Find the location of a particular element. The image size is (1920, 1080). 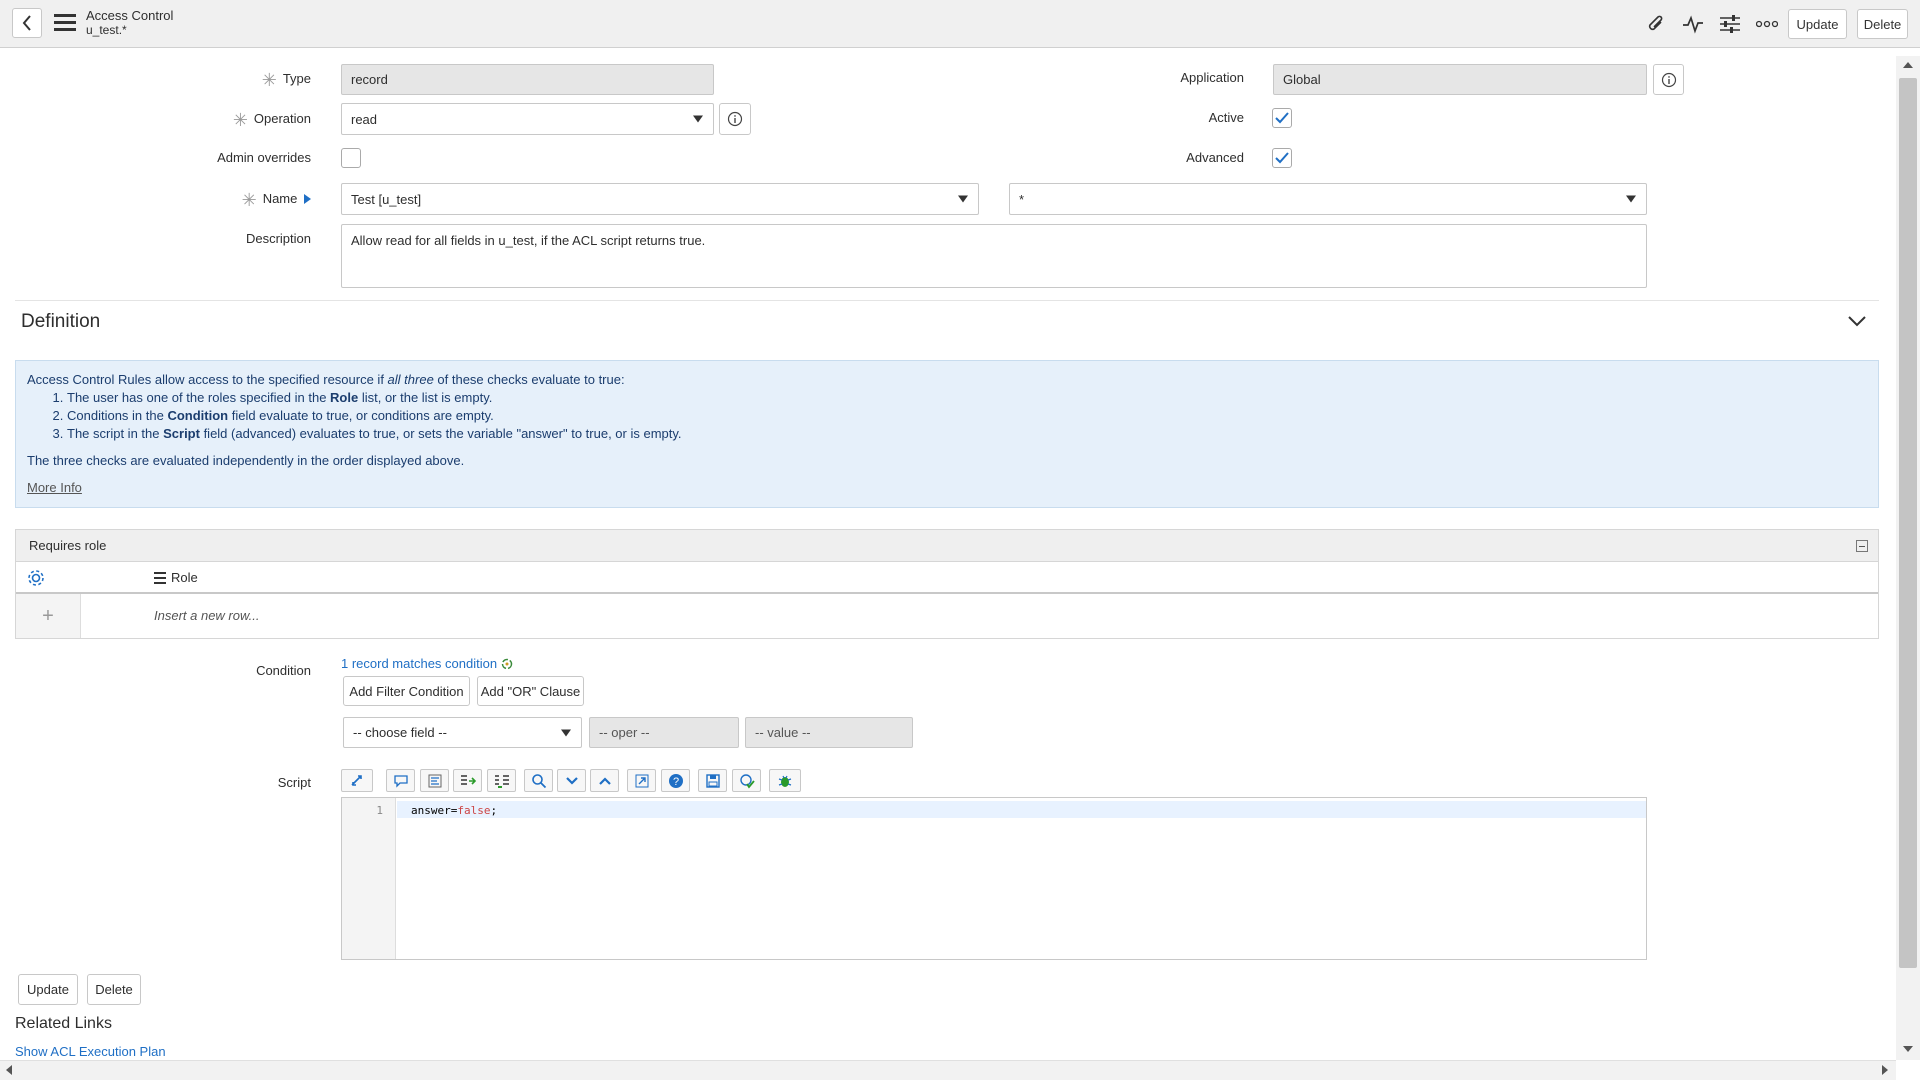

section-divider is located at coordinates (947, 300).